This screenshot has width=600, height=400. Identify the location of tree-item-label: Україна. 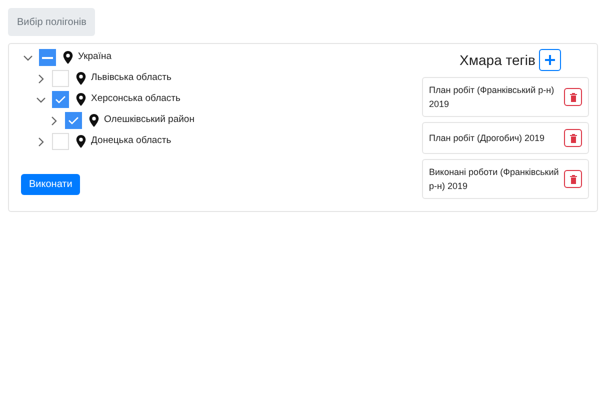
(95, 57).